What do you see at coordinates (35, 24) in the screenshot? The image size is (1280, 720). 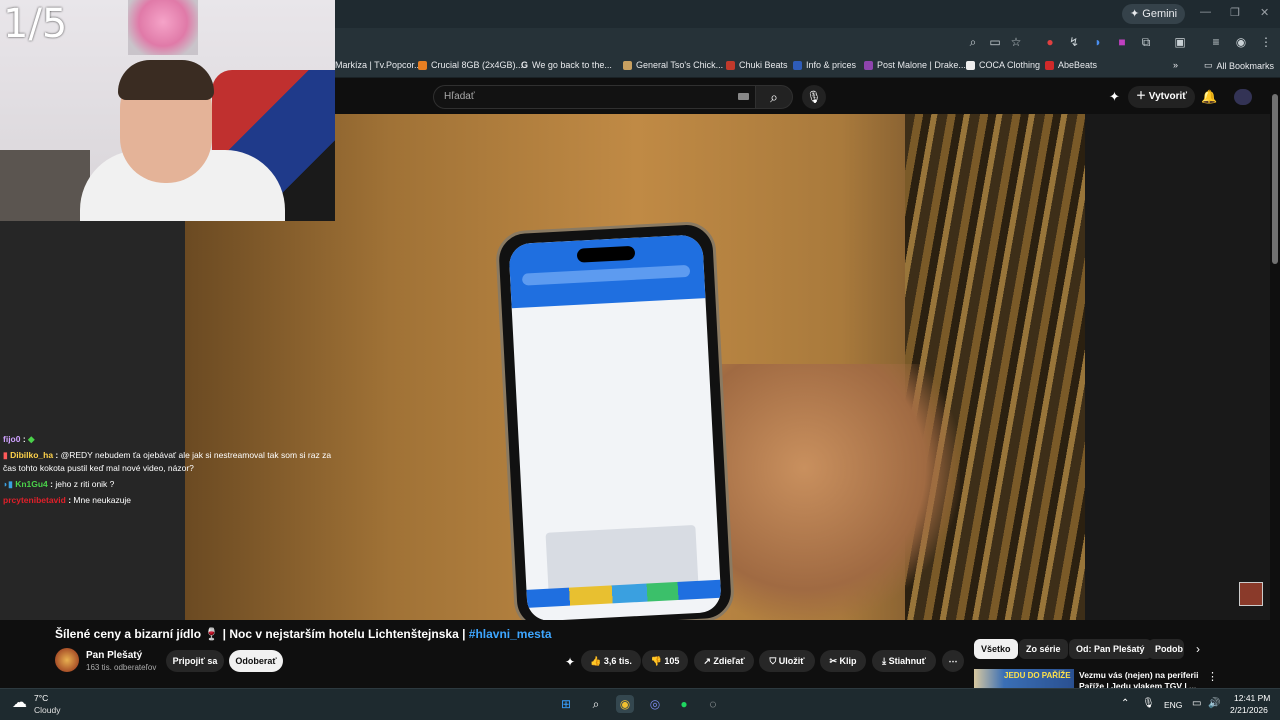 I see `stream-counter: 1/5` at bounding box center [35, 24].